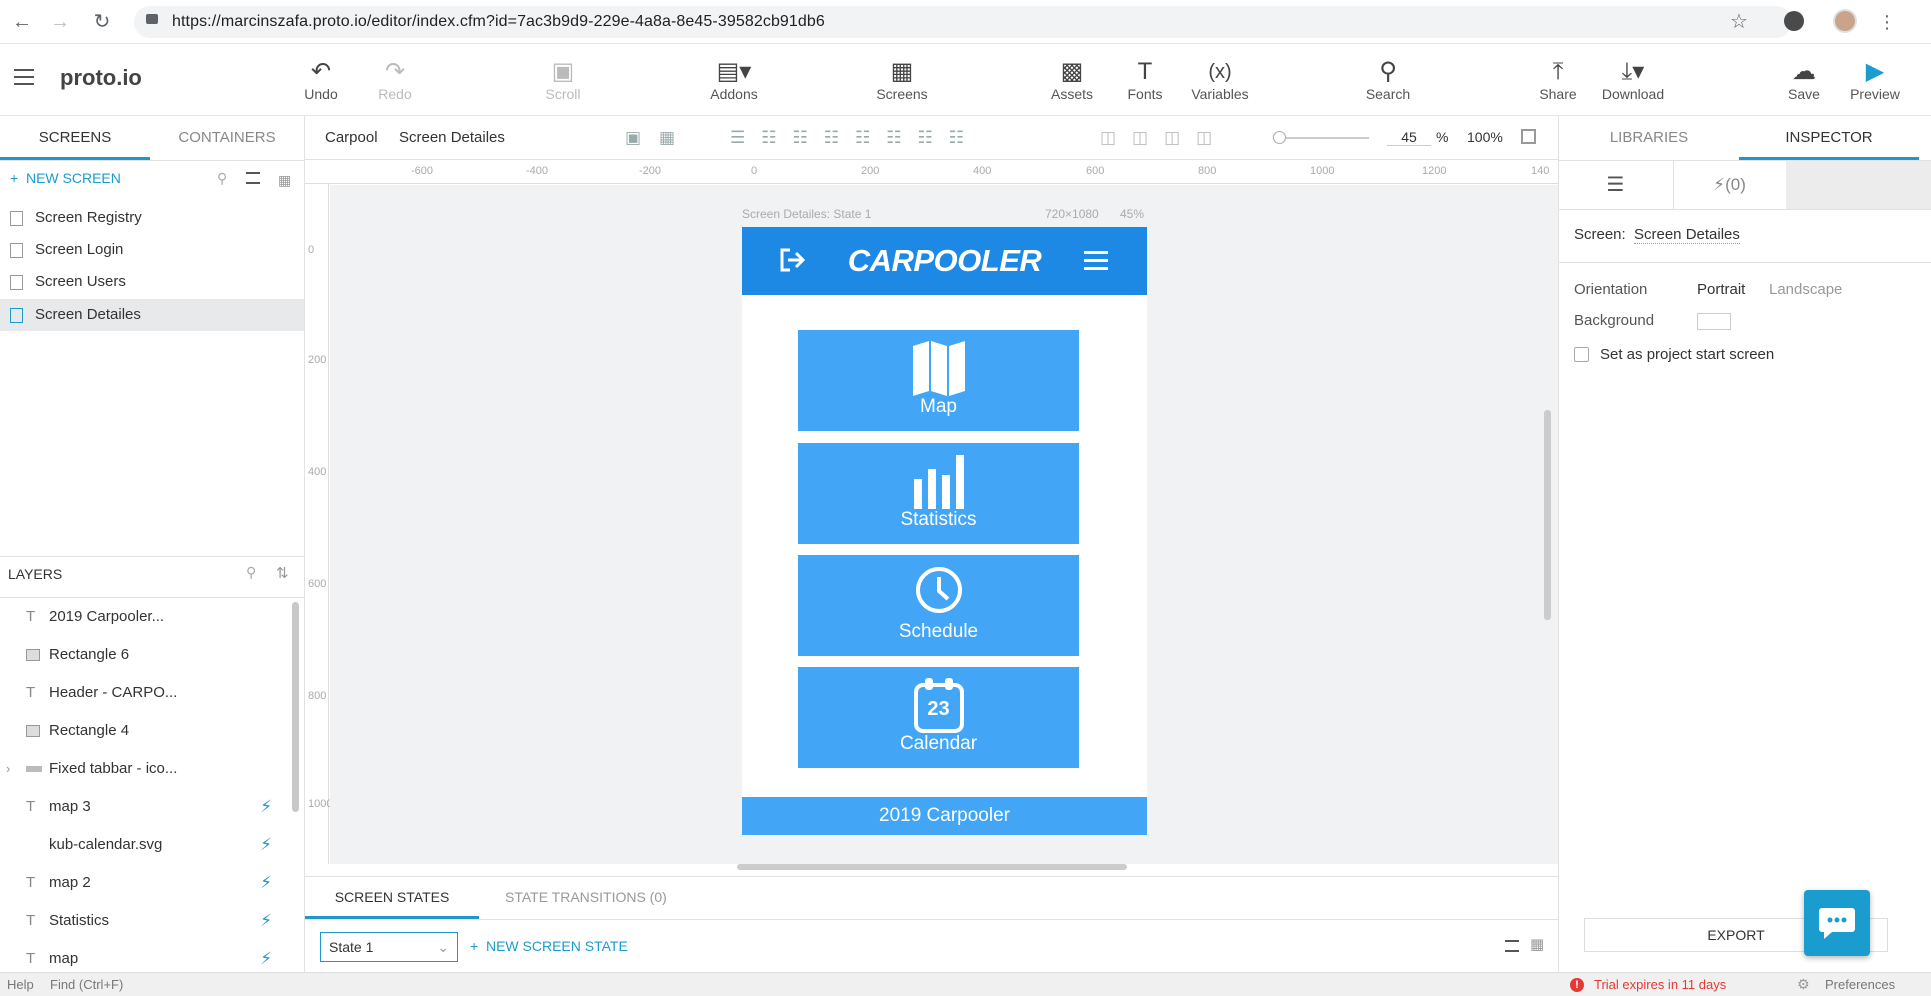 The height and width of the screenshot is (996, 1931). I want to click on screen-item-selected: Screen Detailes, so click(152, 315).